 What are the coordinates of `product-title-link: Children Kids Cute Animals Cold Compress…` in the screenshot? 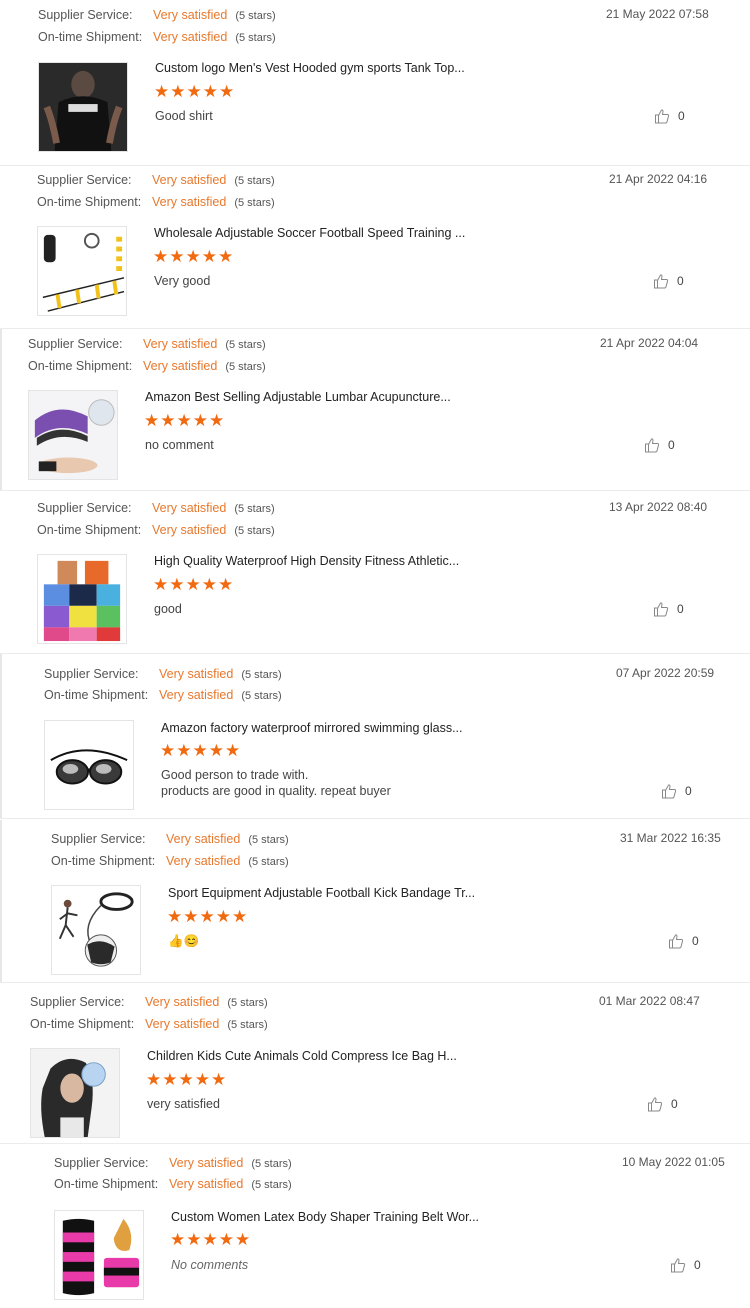 It's located at (302, 1056).